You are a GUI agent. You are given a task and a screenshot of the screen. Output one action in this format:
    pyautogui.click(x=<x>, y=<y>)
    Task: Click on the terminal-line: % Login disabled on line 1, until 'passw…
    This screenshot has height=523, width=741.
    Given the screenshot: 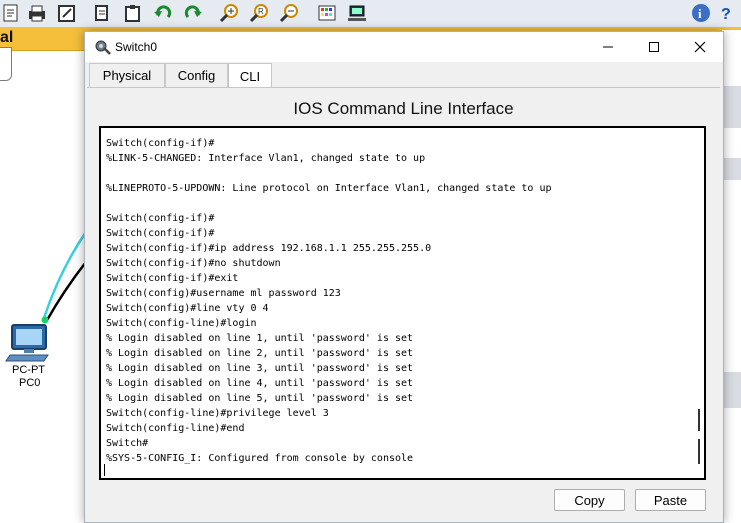 What is the action you would take?
    pyautogui.click(x=260, y=338)
    